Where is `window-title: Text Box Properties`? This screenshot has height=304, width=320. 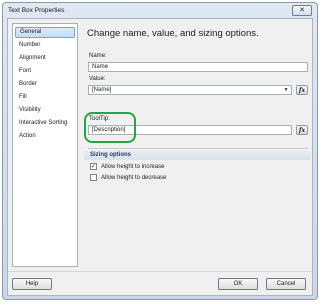
window-title: Text Box Properties is located at coordinates (36, 10).